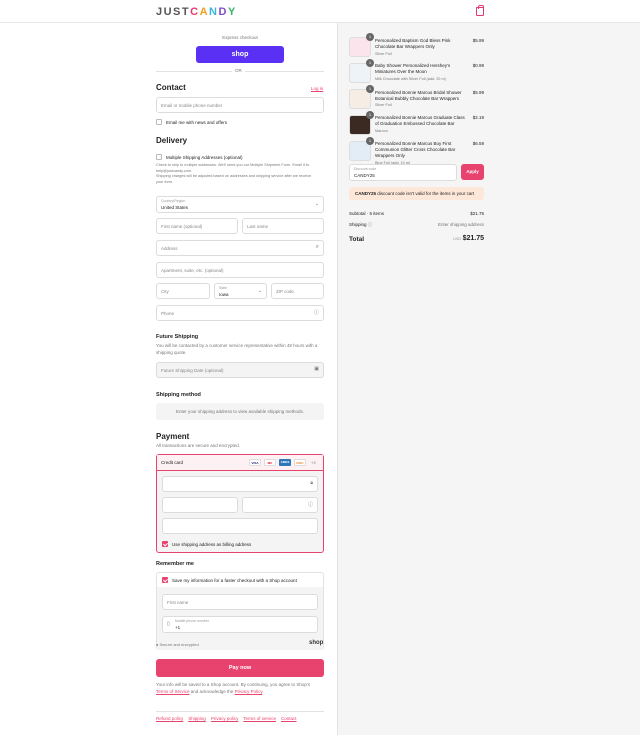 This screenshot has height=735, width=640. Describe the element at coordinates (177, 644) in the screenshot. I see `secure-encrypted-note: ● Secure and encrypted` at that location.